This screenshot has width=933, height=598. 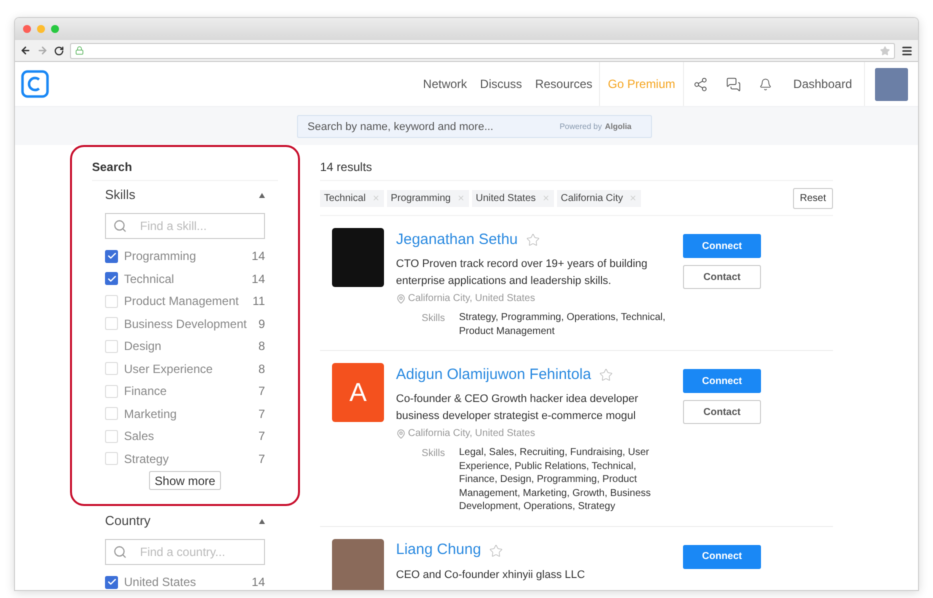 I want to click on facet-option-label: Product Management, so click(x=188, y=301).